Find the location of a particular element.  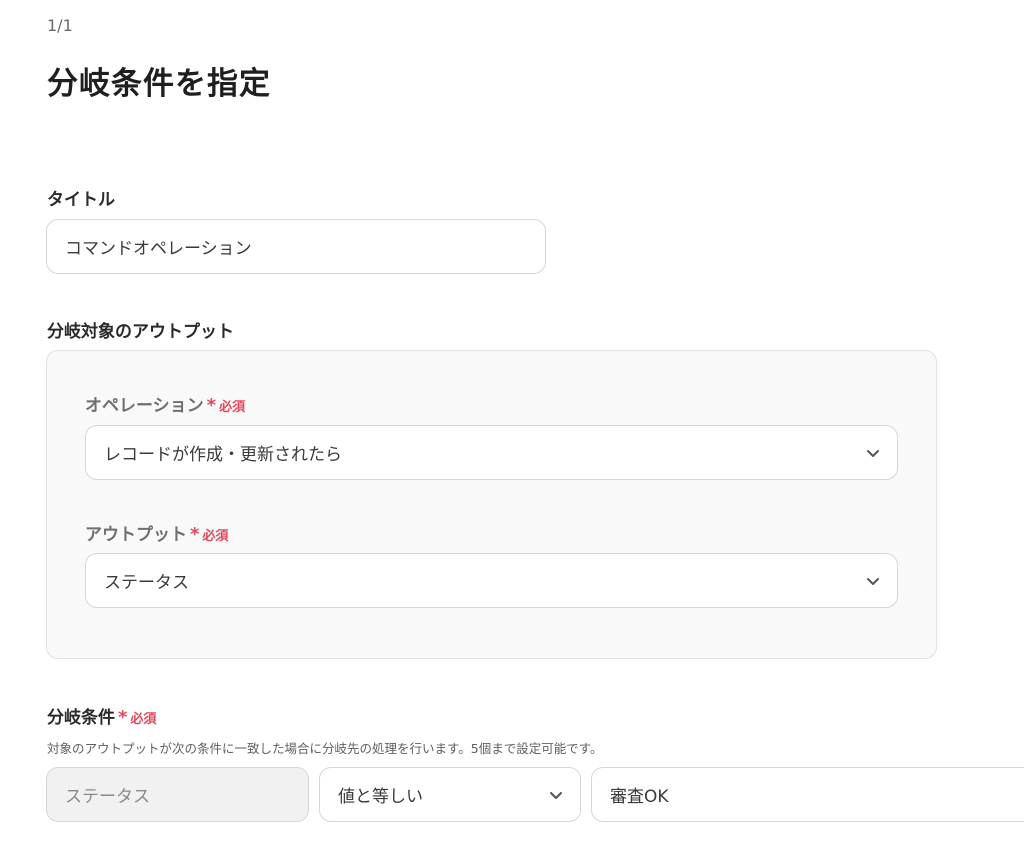

title-label: タイトル is located at coordinates (81, 200).